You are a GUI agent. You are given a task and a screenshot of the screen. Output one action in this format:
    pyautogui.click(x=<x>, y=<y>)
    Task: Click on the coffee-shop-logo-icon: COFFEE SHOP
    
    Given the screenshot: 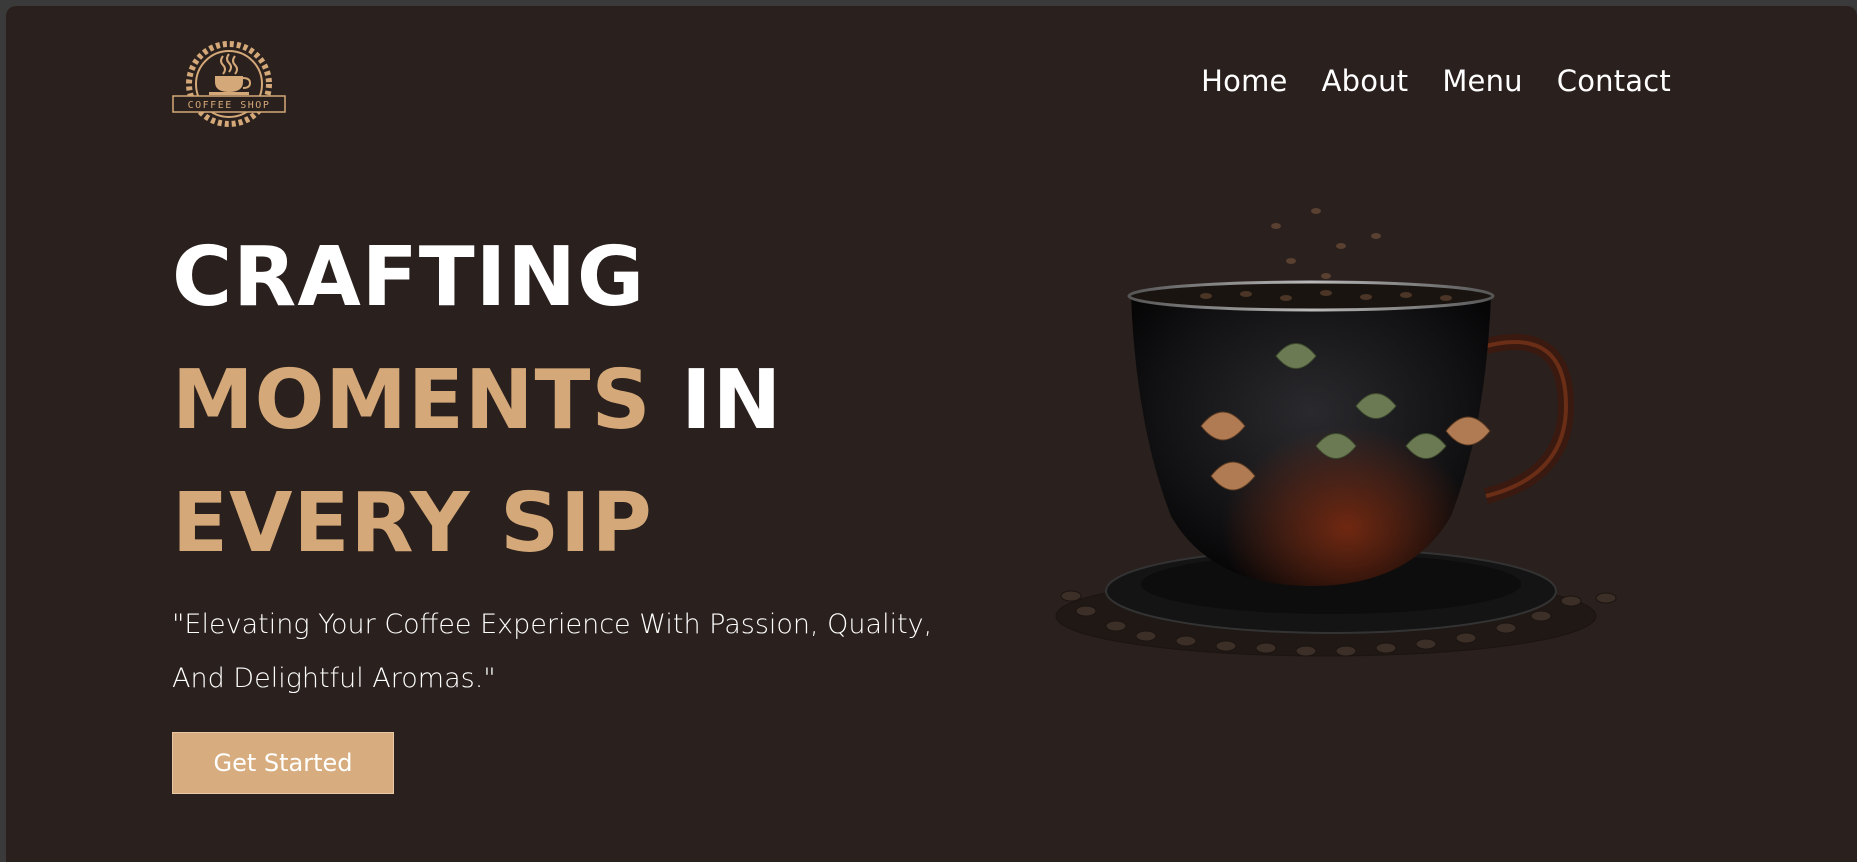 What is the action you would take?
    pyautogui.click(x=229, y=84)
    